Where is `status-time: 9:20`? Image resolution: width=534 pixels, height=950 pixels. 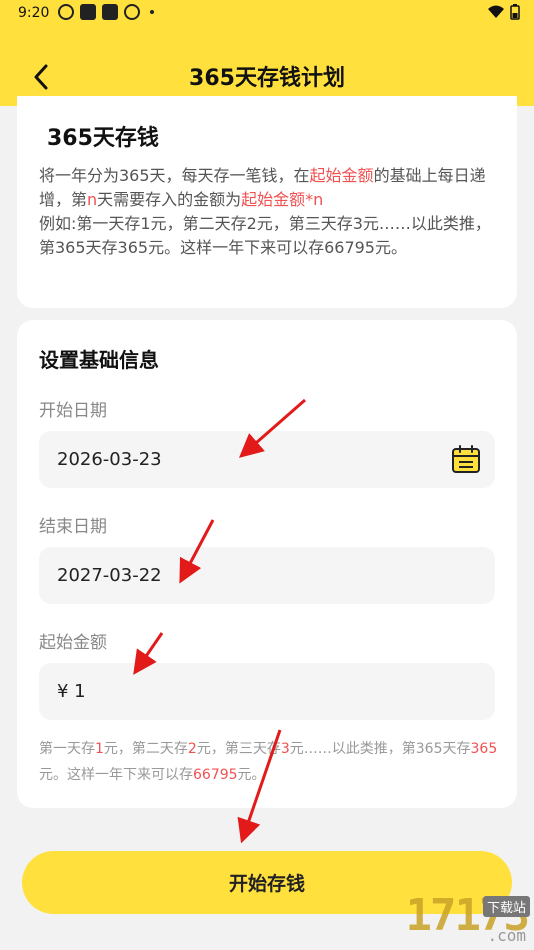
status-time: 9:20 is located at coordinates (34, 13).